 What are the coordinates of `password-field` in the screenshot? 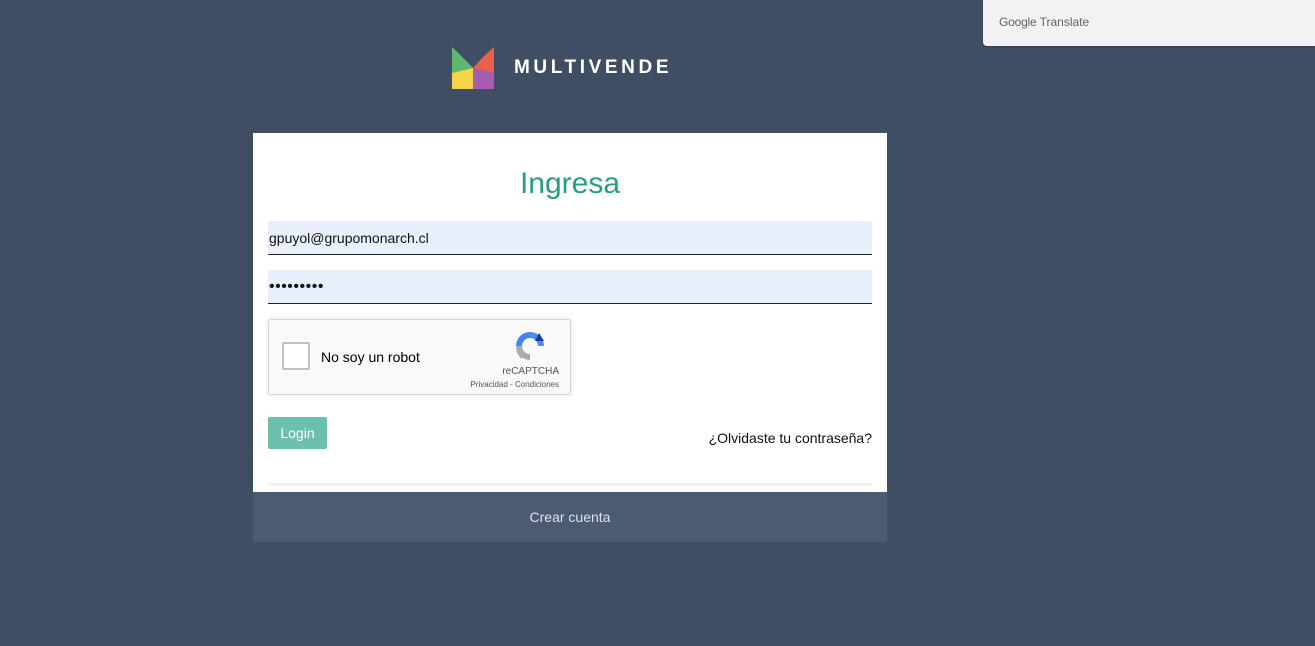 It's located at (570, 287).